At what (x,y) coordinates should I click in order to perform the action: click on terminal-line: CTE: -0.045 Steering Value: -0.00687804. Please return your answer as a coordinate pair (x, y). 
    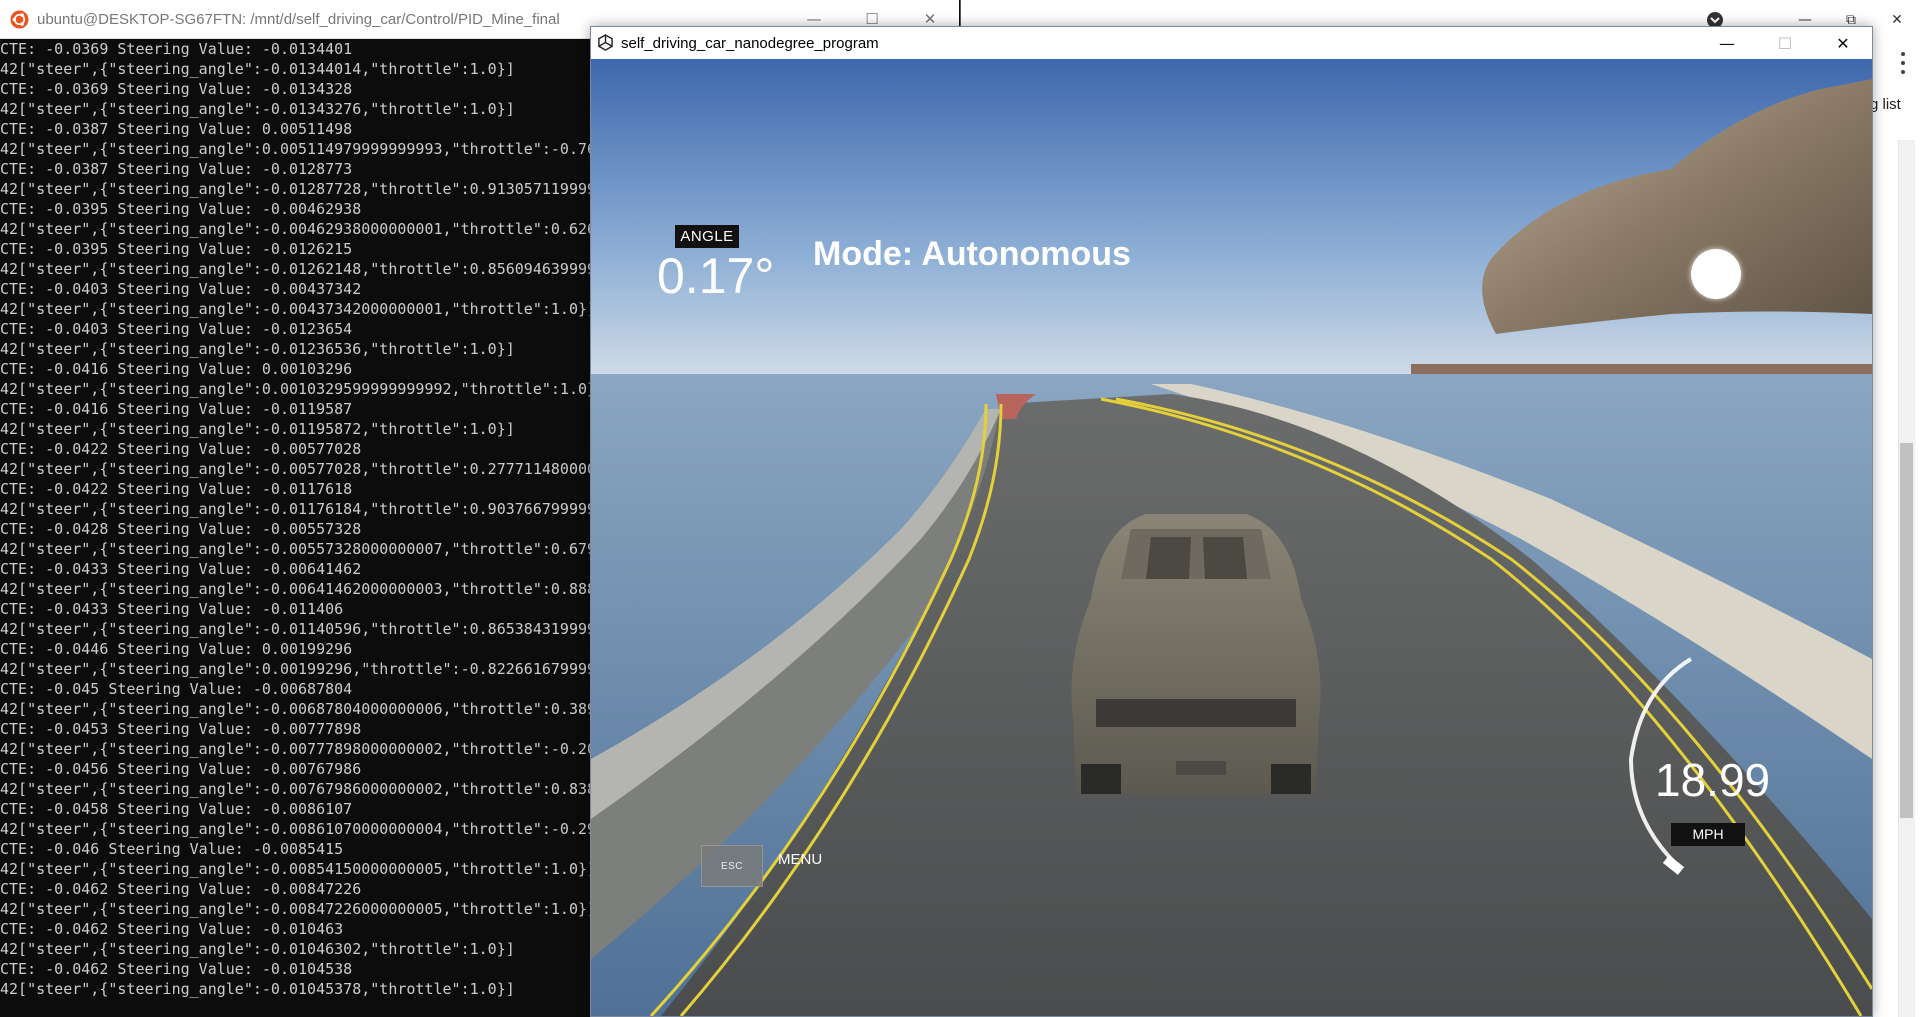
    Looking at the image, I should click on (176, 689).